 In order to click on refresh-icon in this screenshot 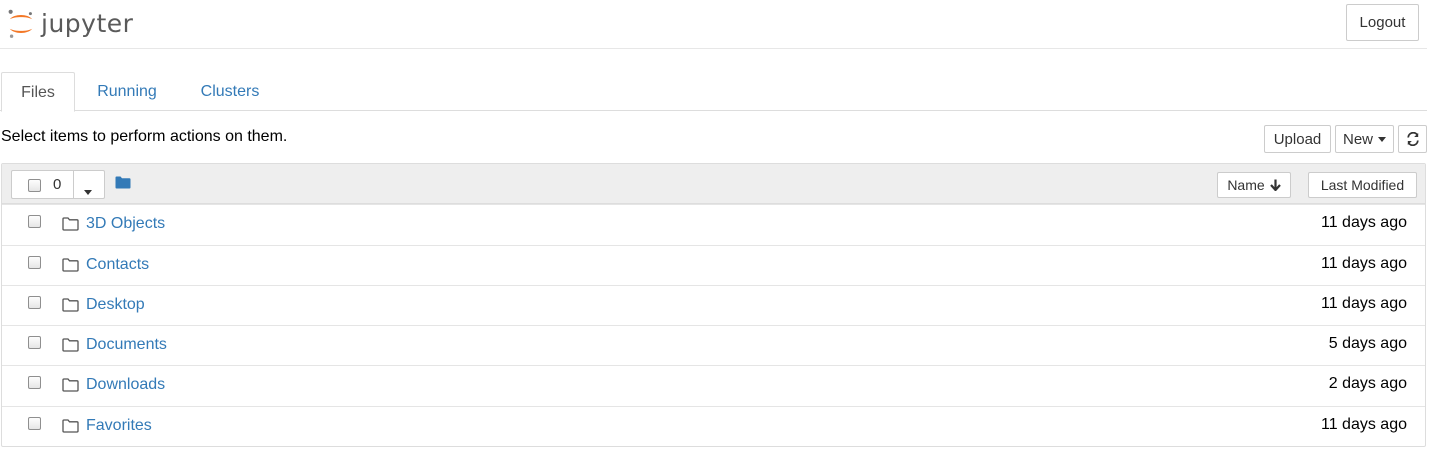, I will do `click(1412, 139)`.